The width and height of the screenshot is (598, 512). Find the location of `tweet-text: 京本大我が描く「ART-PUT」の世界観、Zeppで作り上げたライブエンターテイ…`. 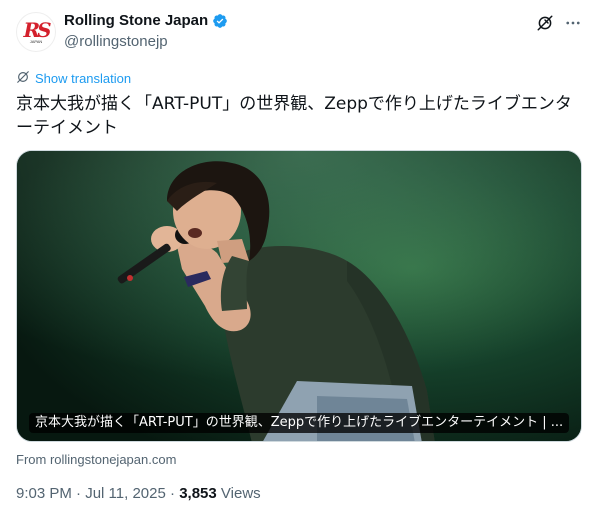

tweet-text: 京本大我が描く「ART-PUT」の世界観、Zeppで作り上げたライブエンターテイ… is located at coordinates (294, 116).